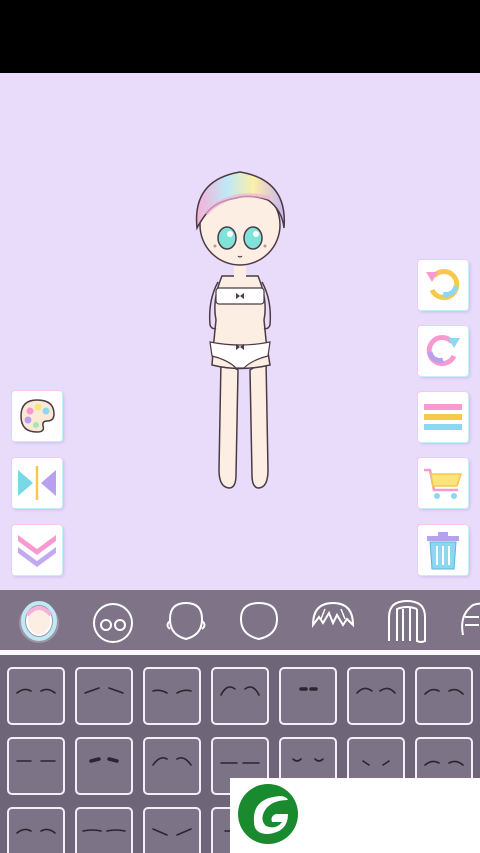 The image size is (480, 853). I want to click on eyebrow-option-angled, so click(104, 696).